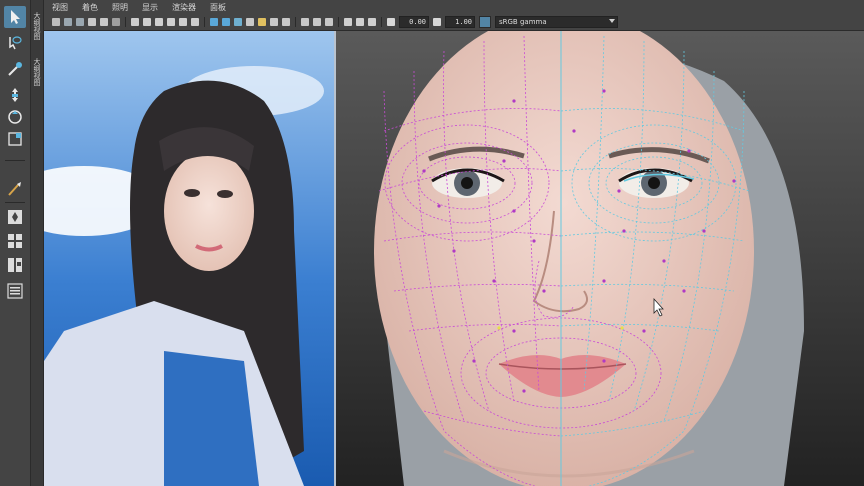 This screenshot has height=486, width=864. Describe the element at coordinates (414, 22) in the screenshot. I see `exposure-field: 0.00` at that location.